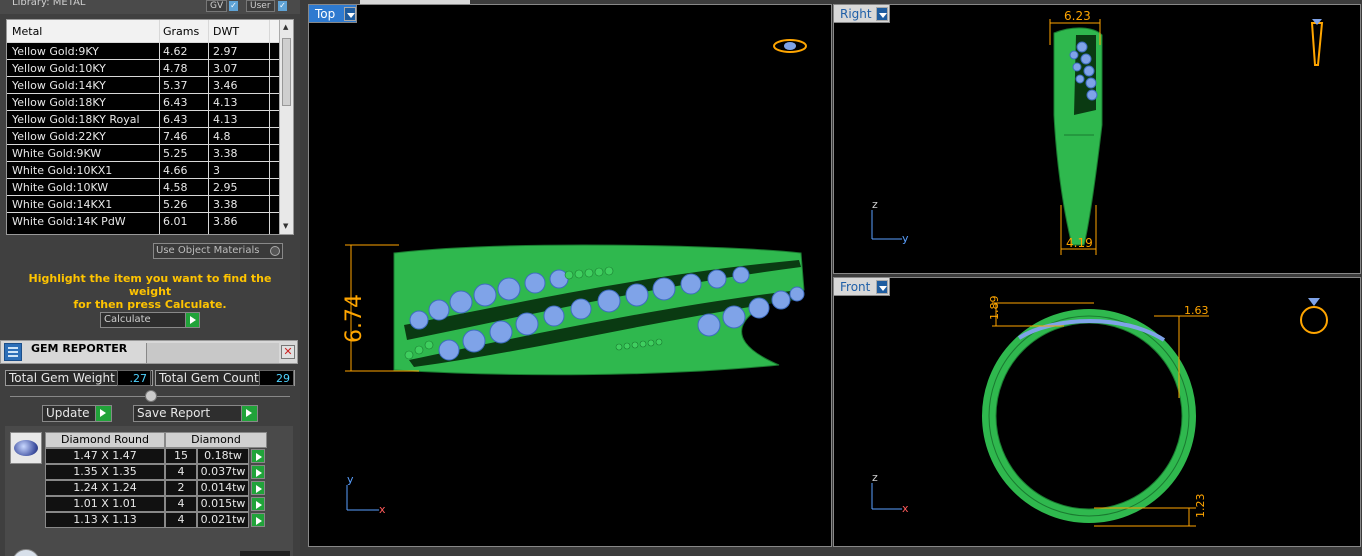  What do you see at coordinates (260, 6) in the screenshot?
I see `user-toggle: User` at bounding box center [260, 6].